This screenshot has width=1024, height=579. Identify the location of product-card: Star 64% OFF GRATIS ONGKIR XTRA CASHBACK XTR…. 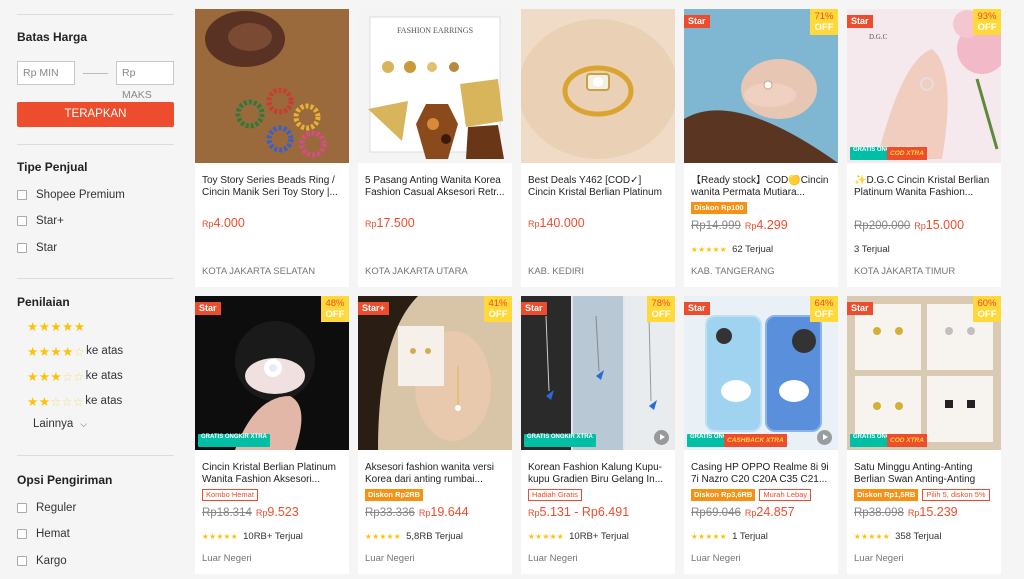
(761, 435).